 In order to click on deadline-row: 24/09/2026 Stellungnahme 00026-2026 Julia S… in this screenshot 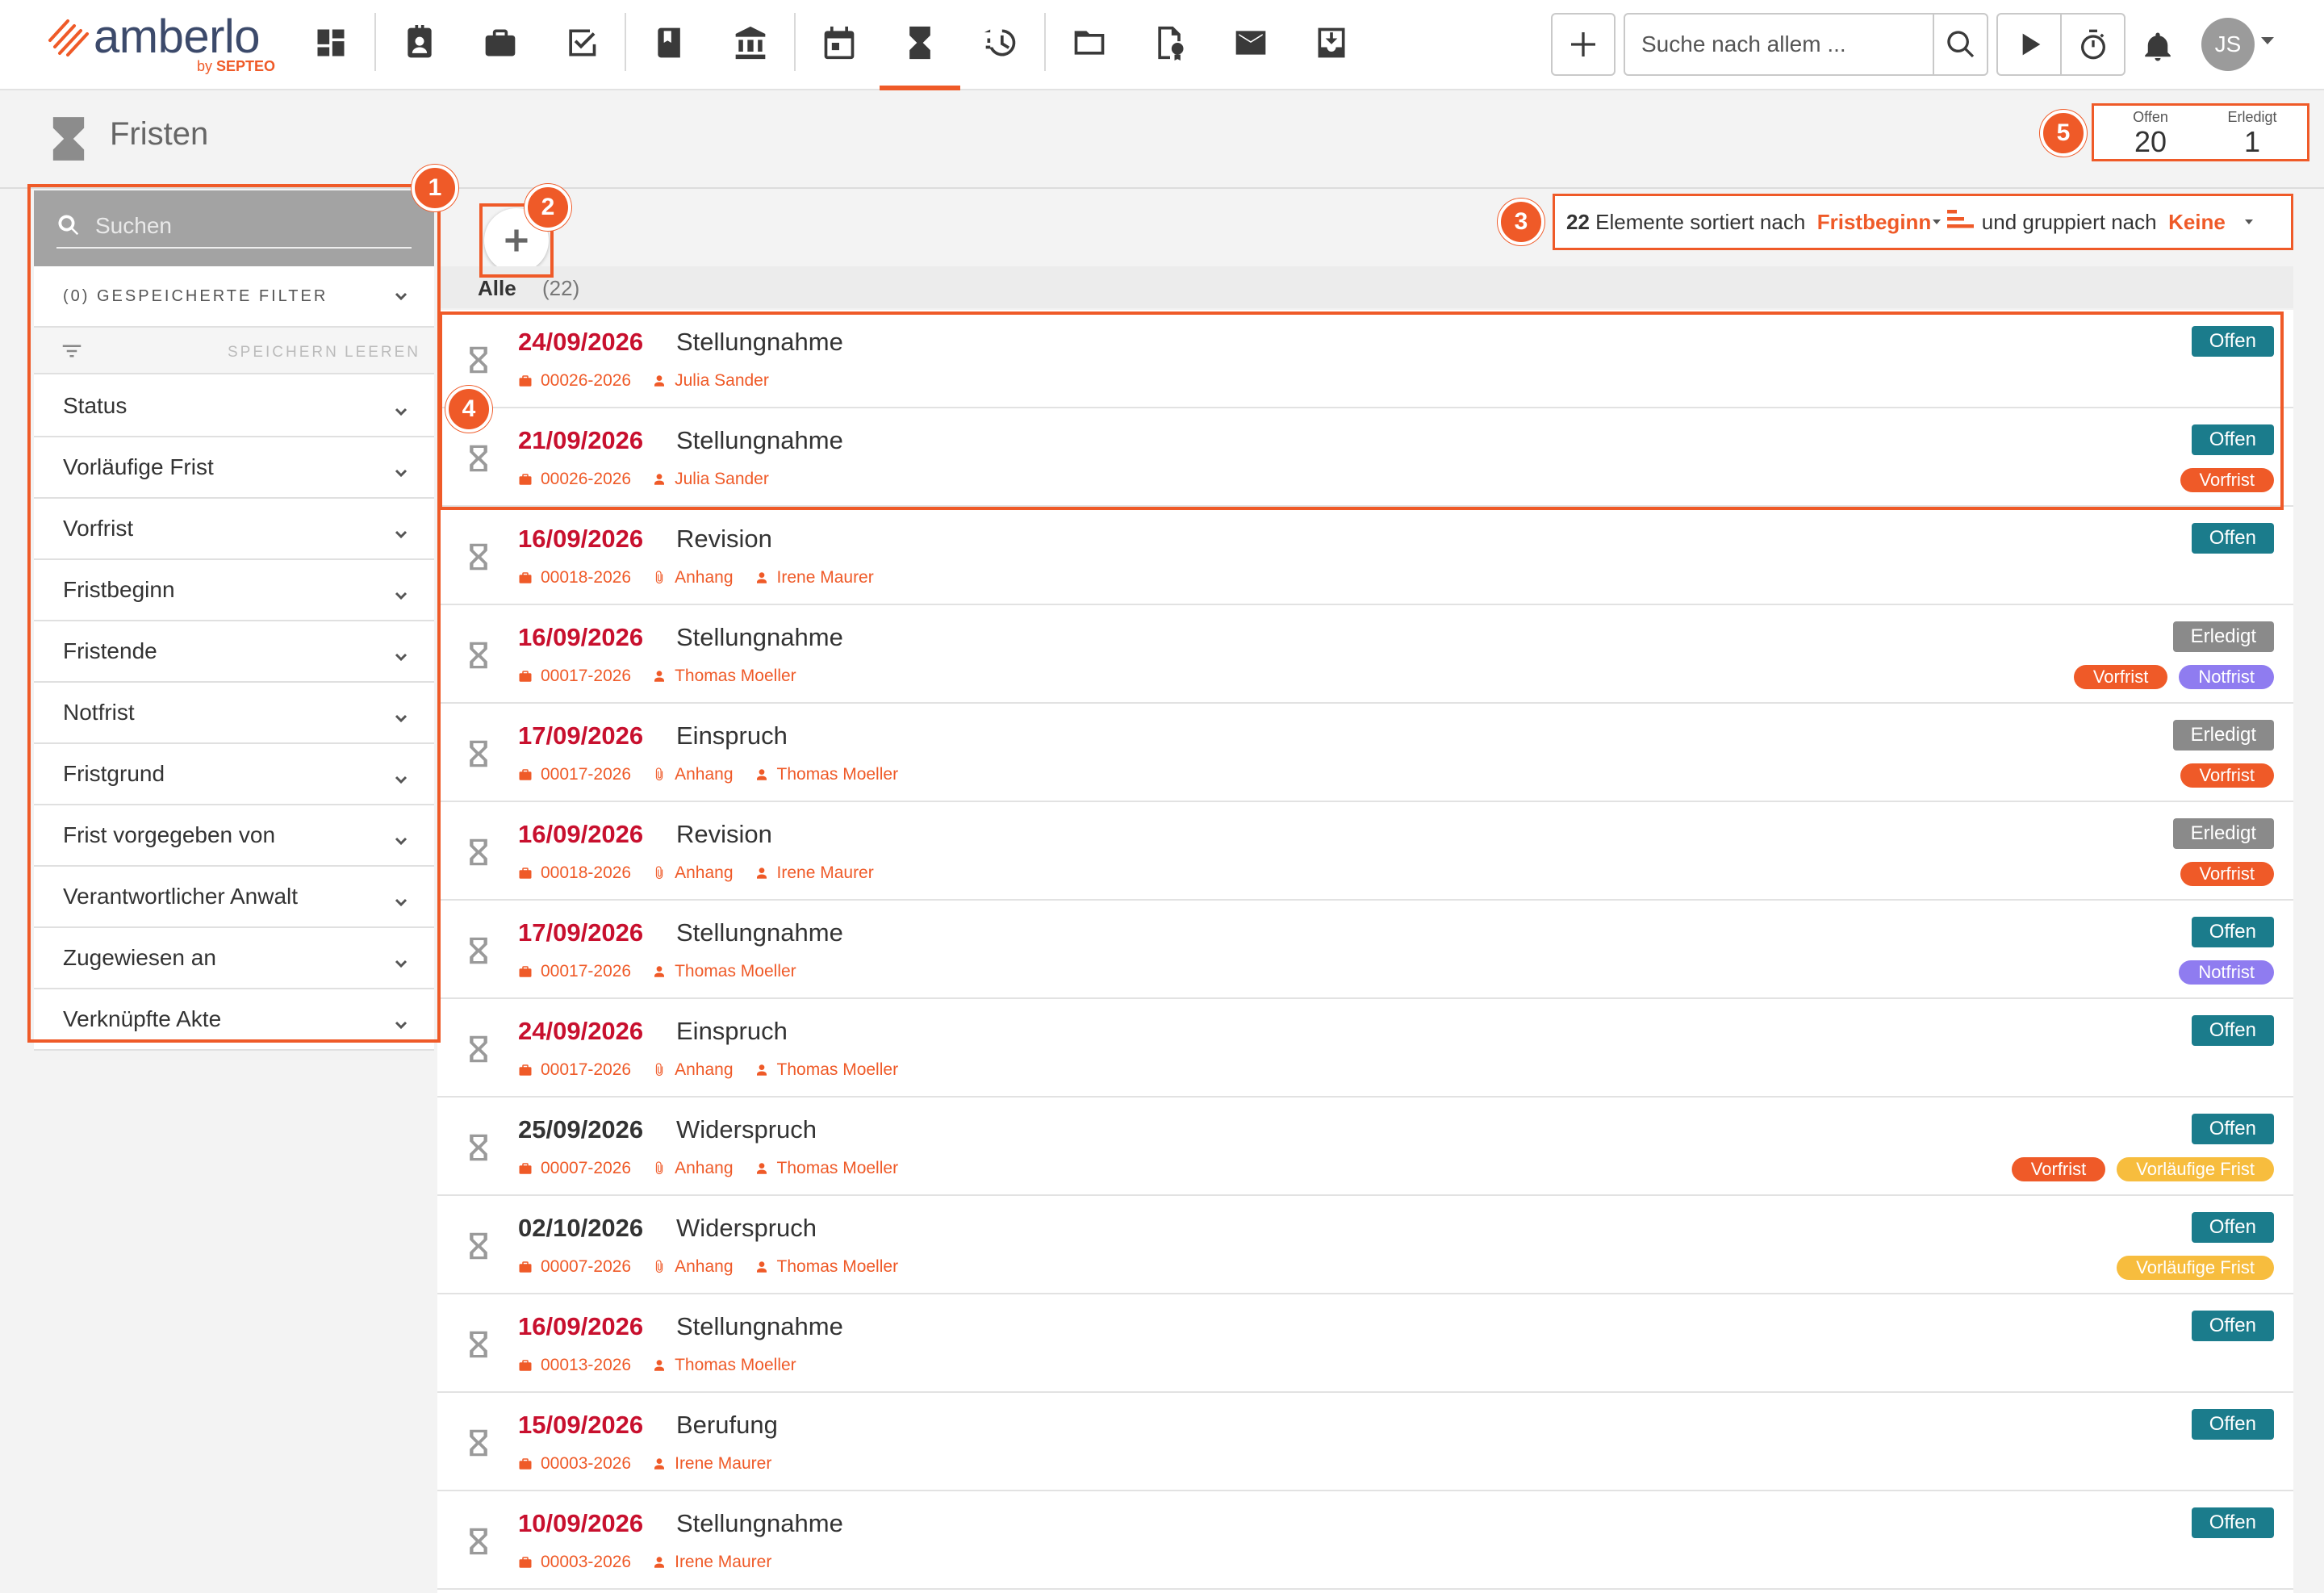, I will do `click(1365, 359)`.